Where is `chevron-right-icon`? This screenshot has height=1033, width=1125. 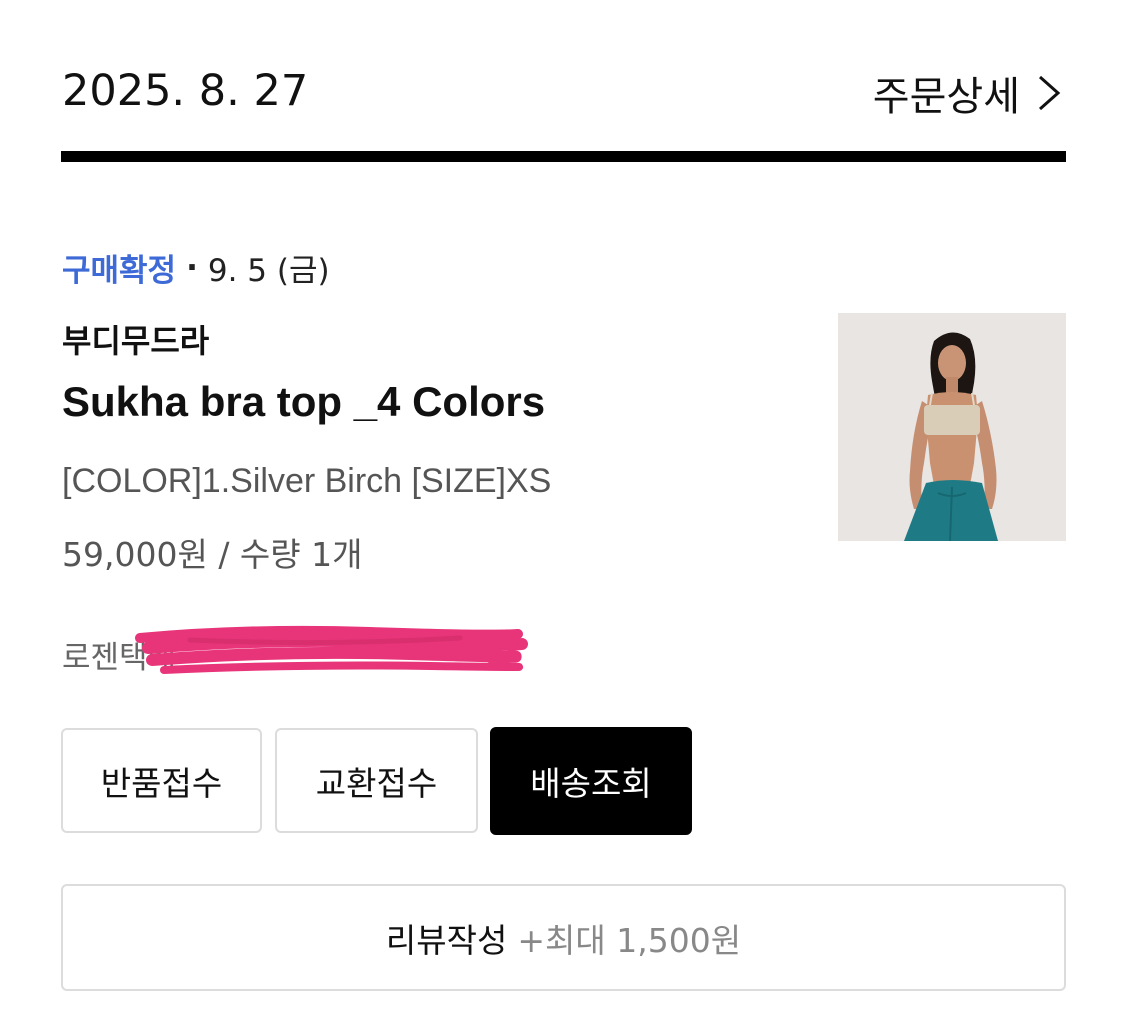 chevron-right-icon is located at coordinates (1050, 93).